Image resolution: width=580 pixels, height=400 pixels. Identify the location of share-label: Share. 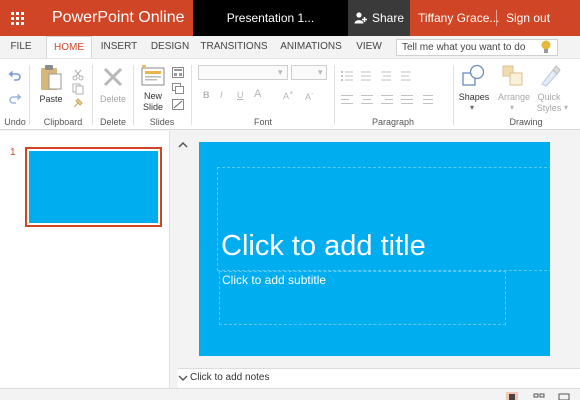
(388, 18).